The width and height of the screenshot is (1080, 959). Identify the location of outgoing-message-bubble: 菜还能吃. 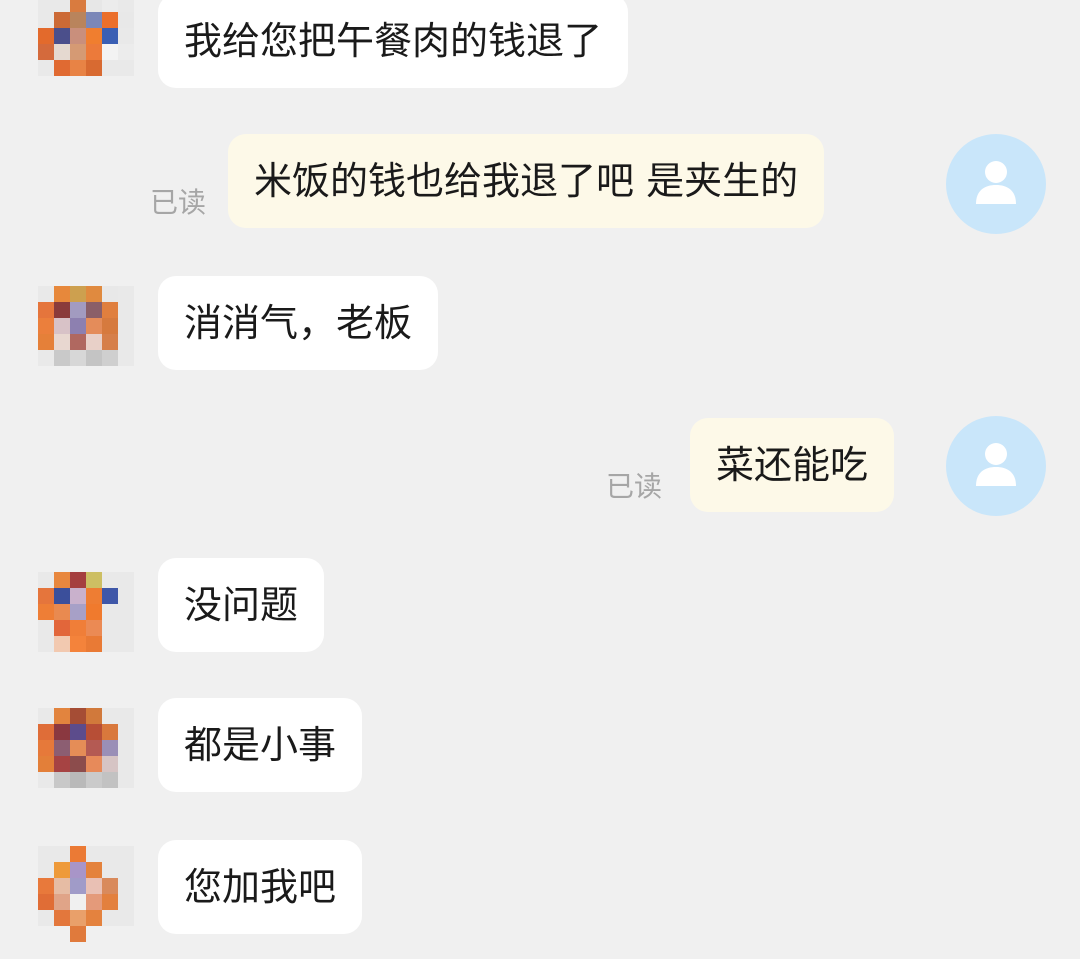
(792, 465).